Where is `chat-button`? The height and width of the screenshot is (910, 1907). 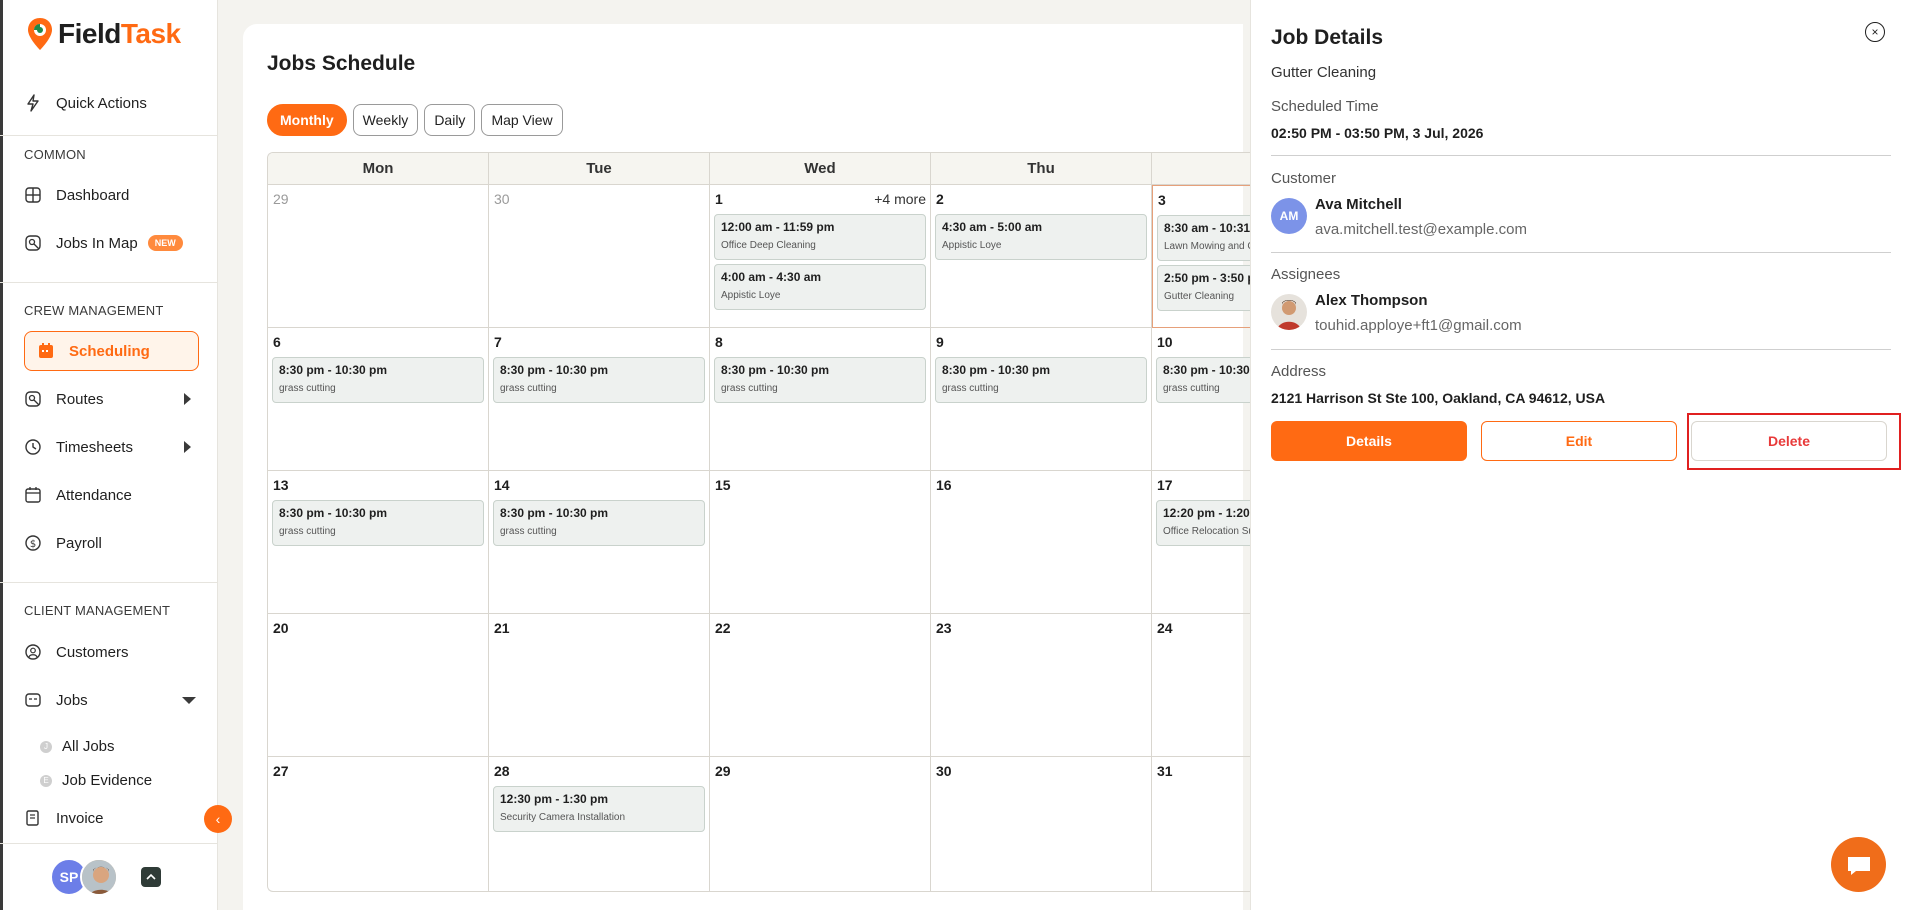
chat-button is located at coordinates (1858, 864).